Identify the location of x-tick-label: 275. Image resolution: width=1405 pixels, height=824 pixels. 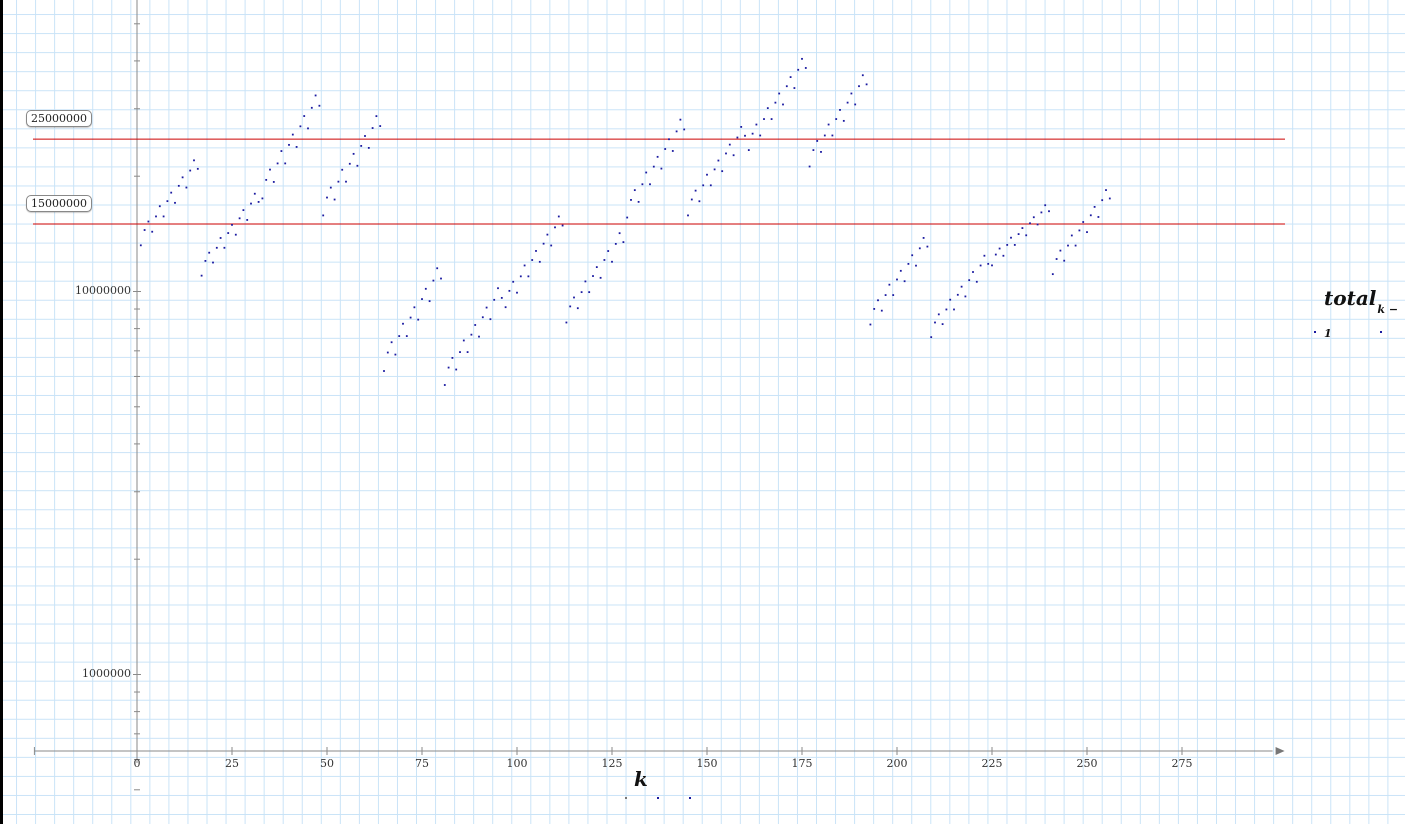
(1182, 763).